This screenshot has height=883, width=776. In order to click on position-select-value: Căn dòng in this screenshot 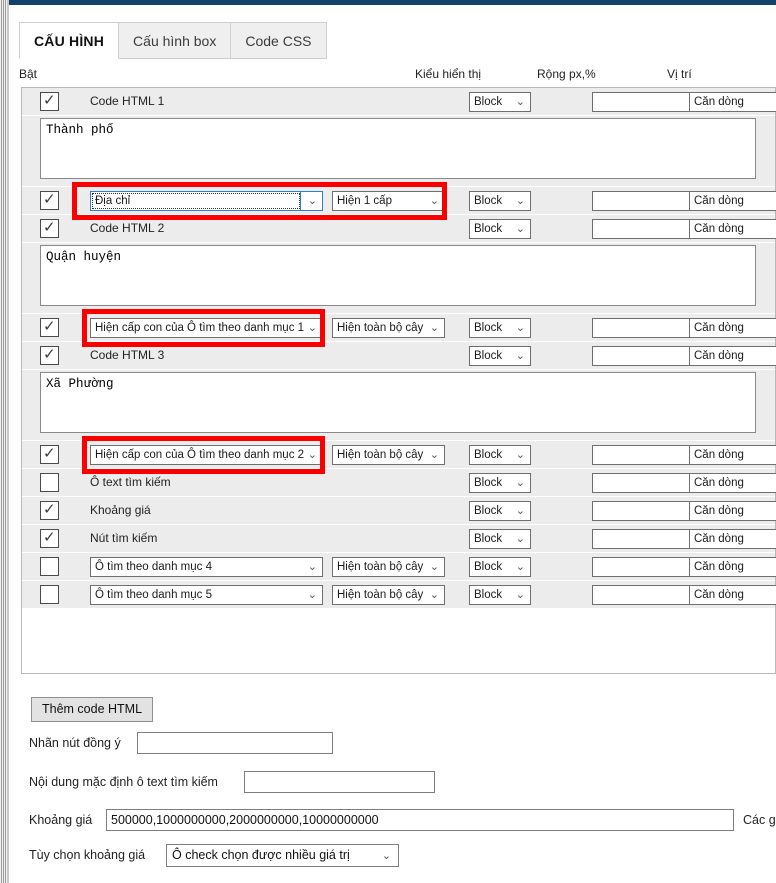, I will do `click(719, 595)`.